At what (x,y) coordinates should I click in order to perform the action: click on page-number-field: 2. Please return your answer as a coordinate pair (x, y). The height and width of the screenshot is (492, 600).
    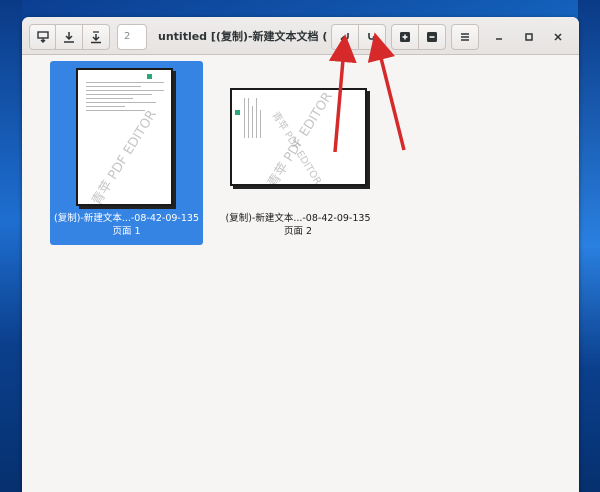
    Looking at the image, I should click on (132, 37).